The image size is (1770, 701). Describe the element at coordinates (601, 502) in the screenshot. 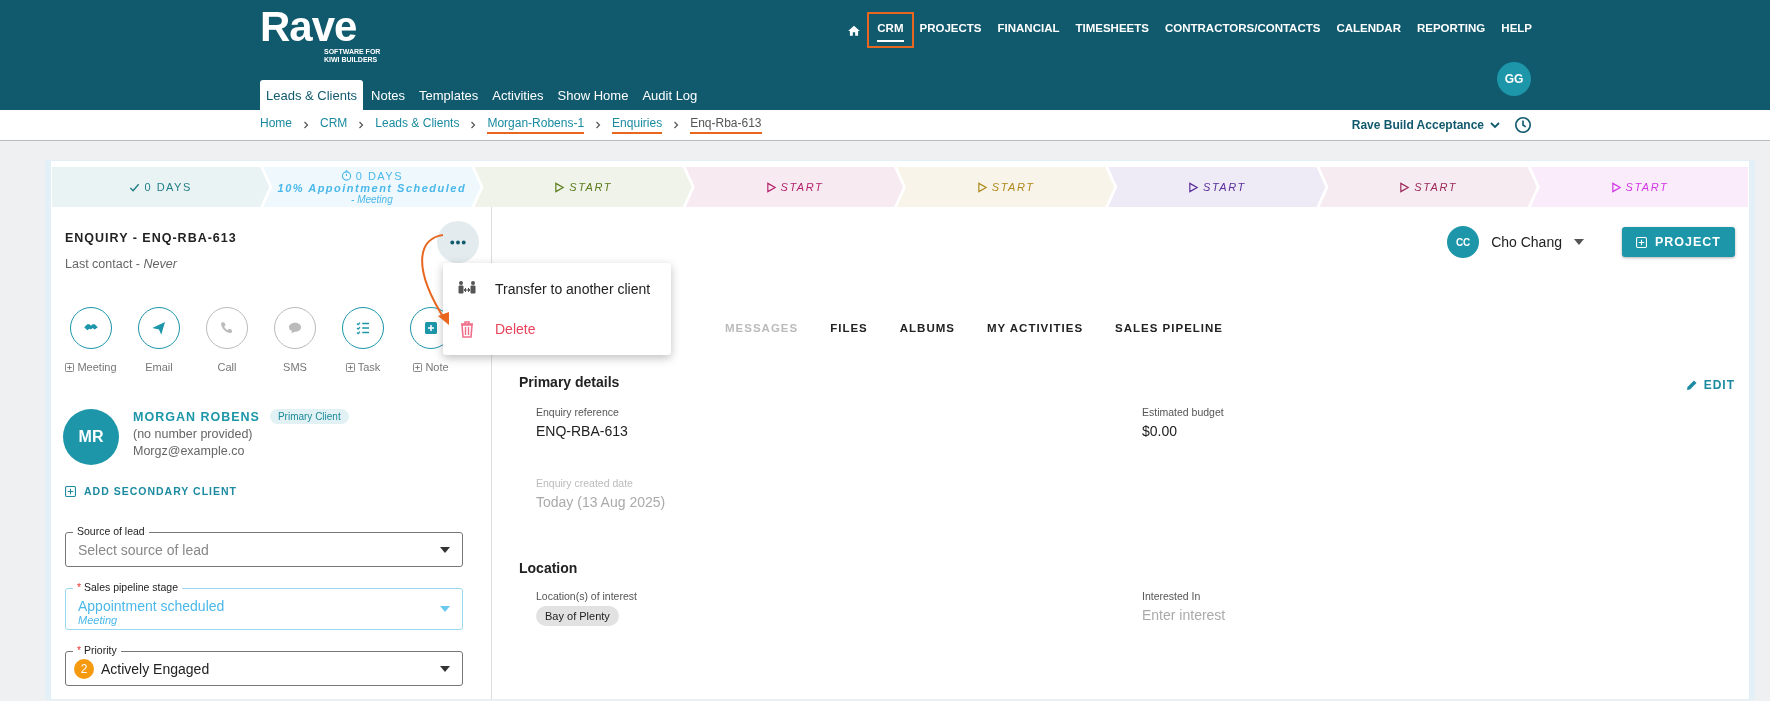

I see `field-value: Today (13 Aug 2025)` at that location.